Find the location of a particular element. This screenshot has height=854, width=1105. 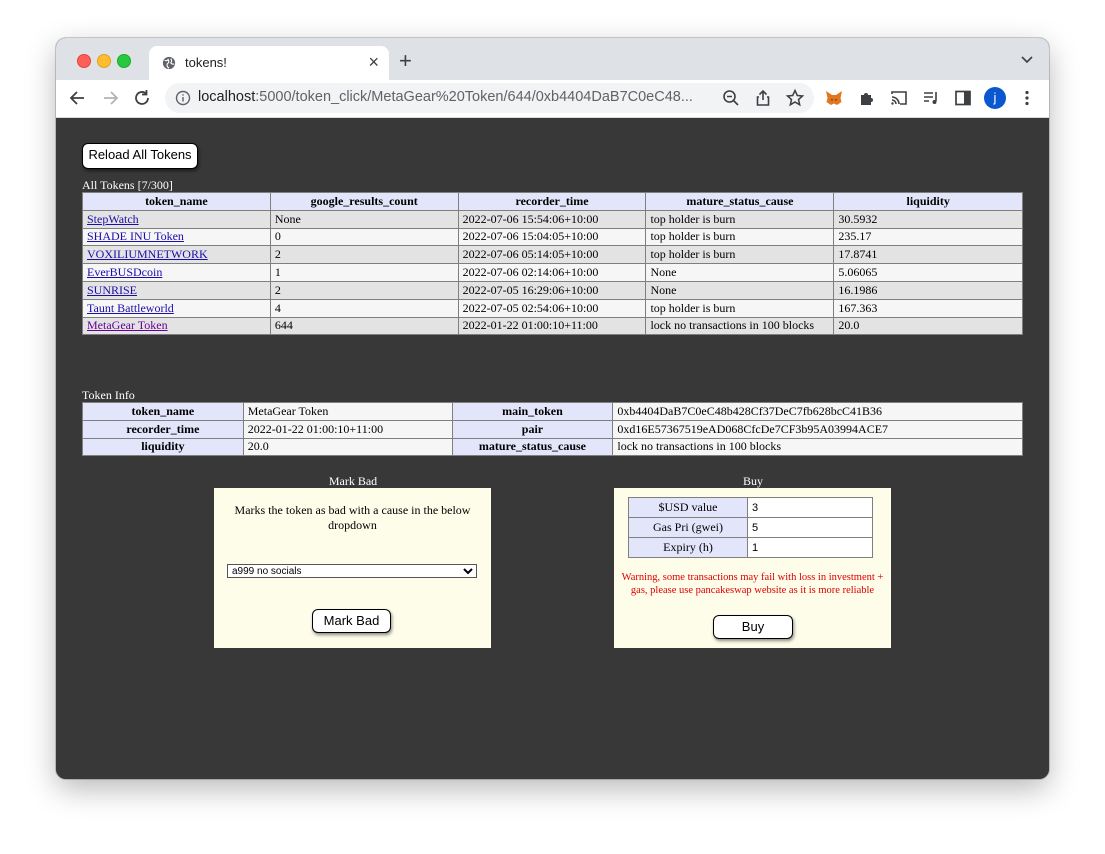

table-cell-recorder-time: 2022-07-06 15:54:06+10:00 is located at coordinates (552, 219).